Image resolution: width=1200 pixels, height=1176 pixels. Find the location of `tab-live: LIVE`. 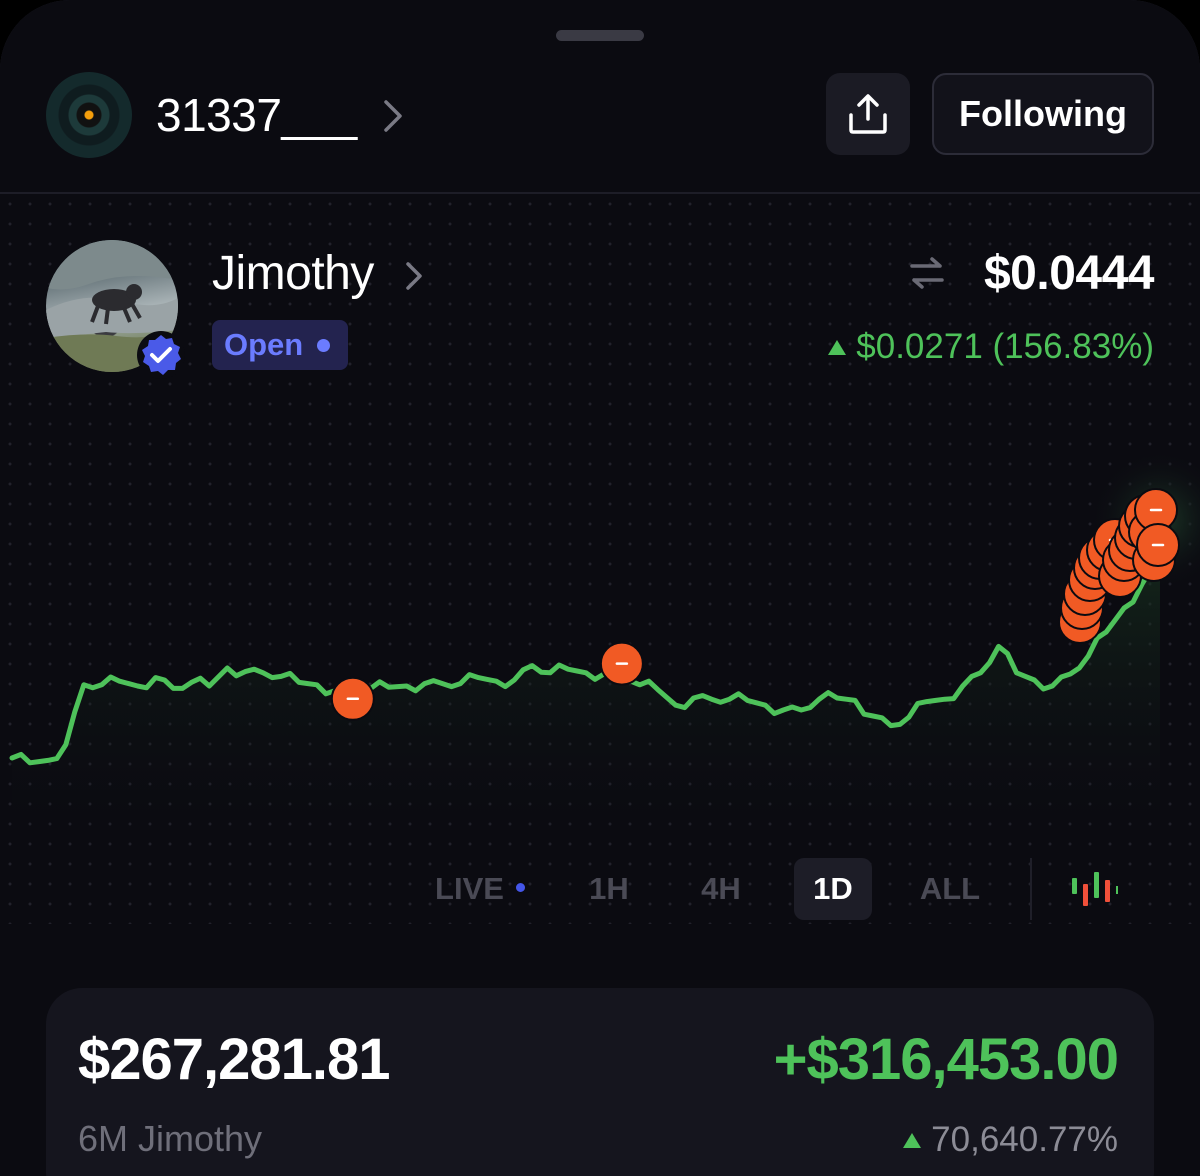

tab-live: LIVE is located at coordinates (480, 889).